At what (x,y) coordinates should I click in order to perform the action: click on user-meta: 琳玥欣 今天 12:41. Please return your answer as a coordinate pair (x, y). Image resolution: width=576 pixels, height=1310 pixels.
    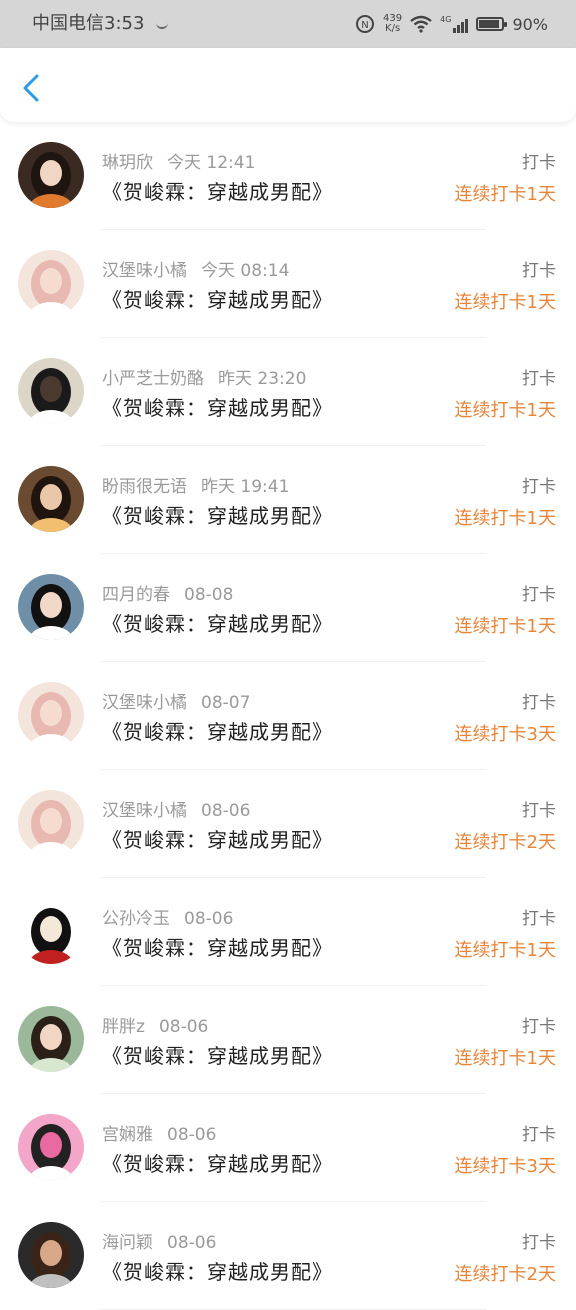
    Looking at the image, I should click on (178, 160).